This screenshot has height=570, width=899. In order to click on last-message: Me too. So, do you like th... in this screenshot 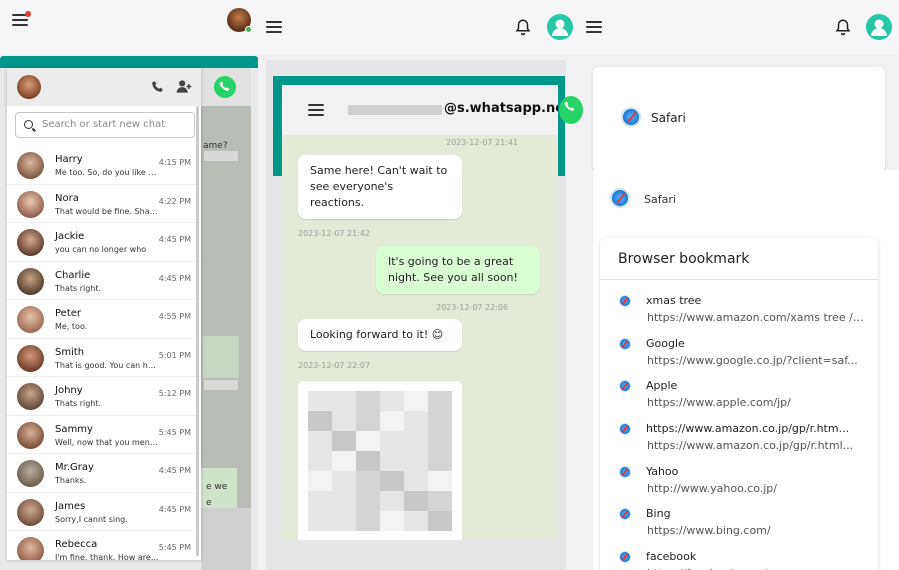, I will do `click(107, 172)`.